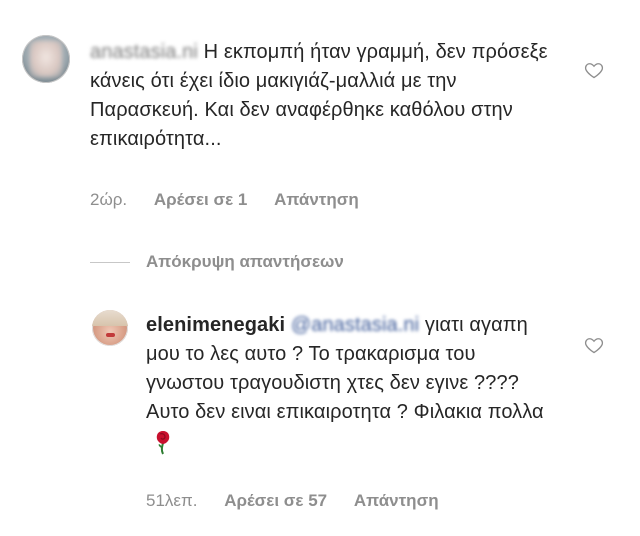 Image resolution: width=640 pixels, height=536 pixels. Describe the element at coordinates (144, 52) in the screenshot. I see `comment-username-redacted: anastasia.ni` at that location.